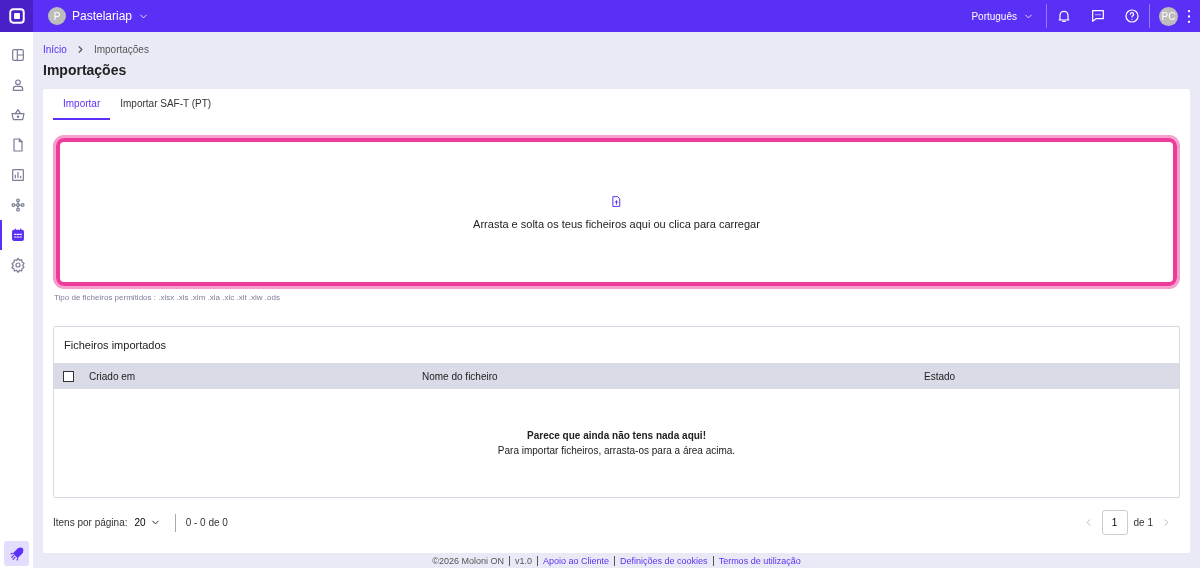 This screenshot has width=1200, height=568. What do you see at coordinates (616, 201) in the screenshot?
I see `file-upload-icon` at bounding box center [616, 201].